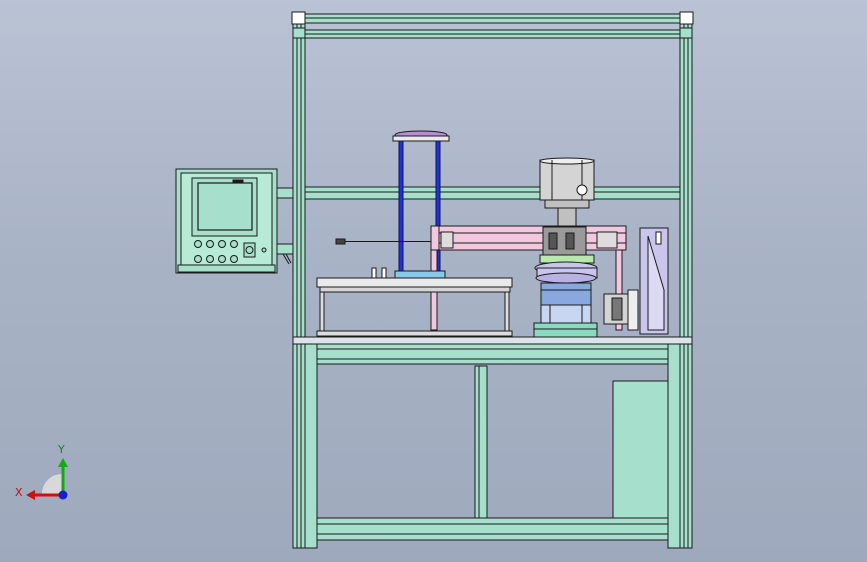 Image resolution: width=867 pixels, height=562 pixels. What do you see at coordinates (61, 449) in the screenshot?
I see `triad-y-label: Y` at bounding box center [61, 449].